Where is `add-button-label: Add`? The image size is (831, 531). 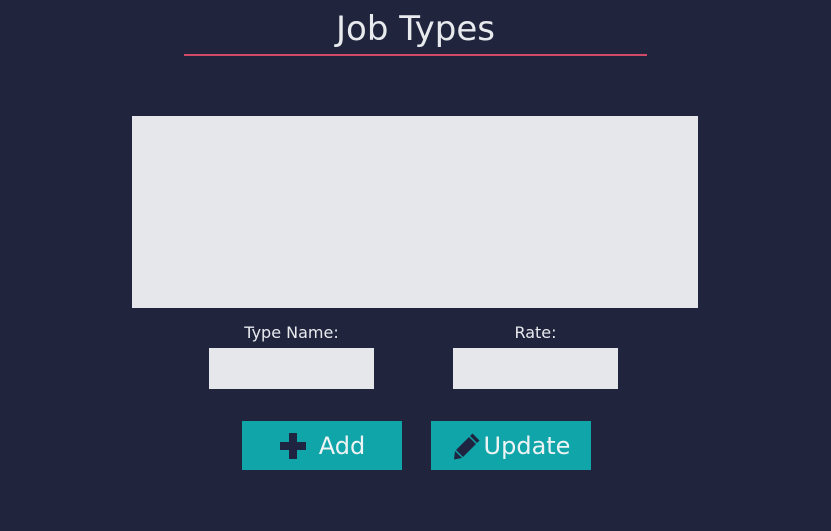 add-button-label: Add is located at coordinates (342, 445).